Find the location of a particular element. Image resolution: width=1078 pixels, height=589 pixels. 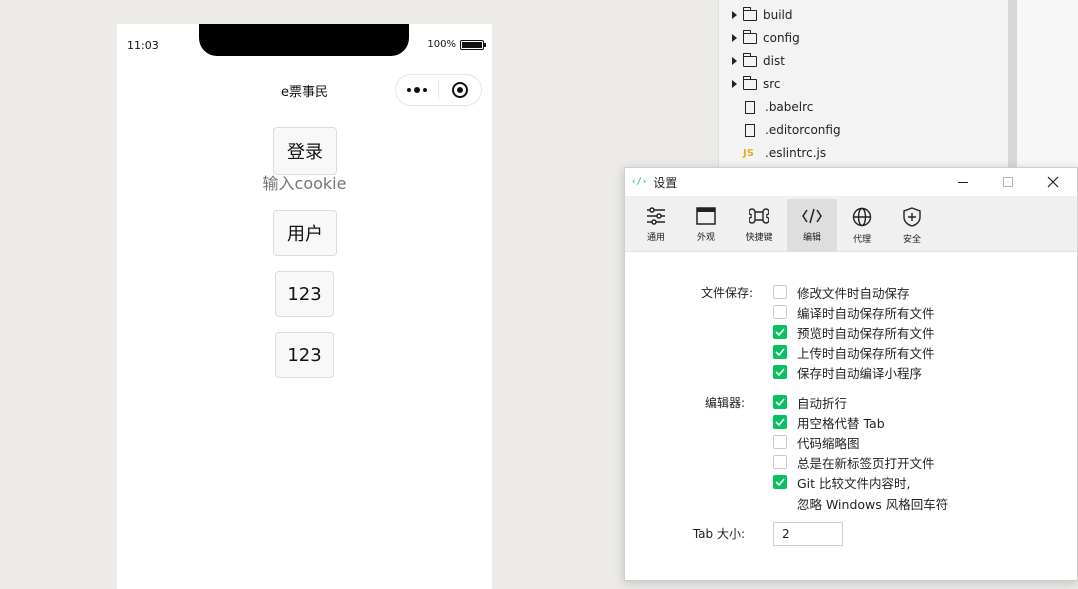

capsule-menu is located at coordinates (438, 90).